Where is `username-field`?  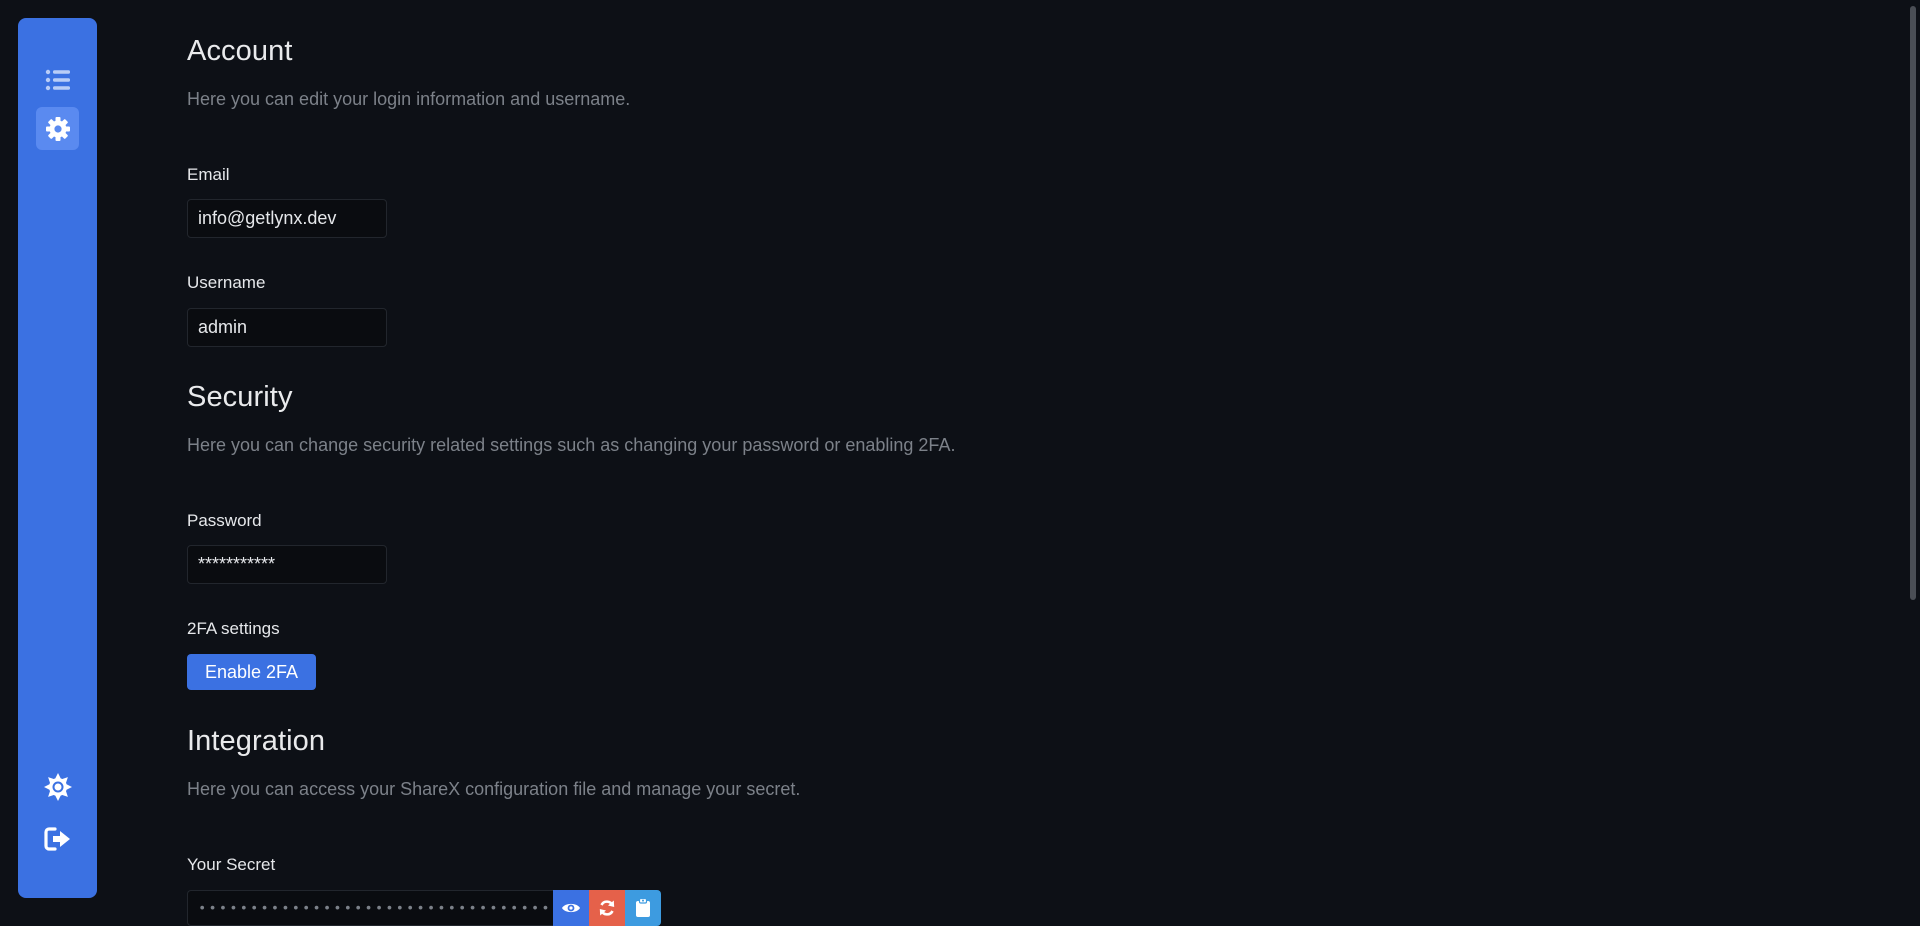
username-field is located at coordinates (287, 327).